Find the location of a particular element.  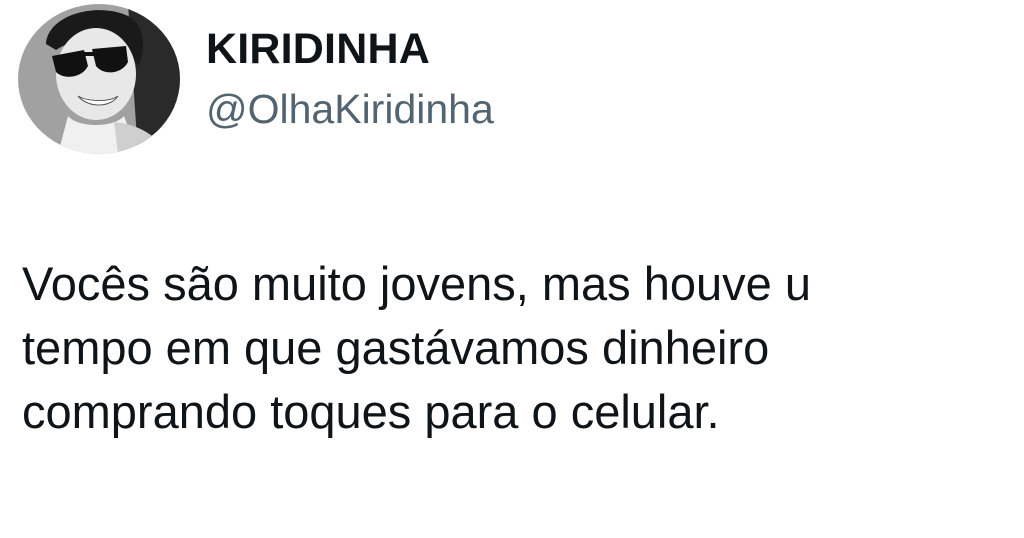

user-handle: @OlhaKiridinha is located at coordinates (350, 109).